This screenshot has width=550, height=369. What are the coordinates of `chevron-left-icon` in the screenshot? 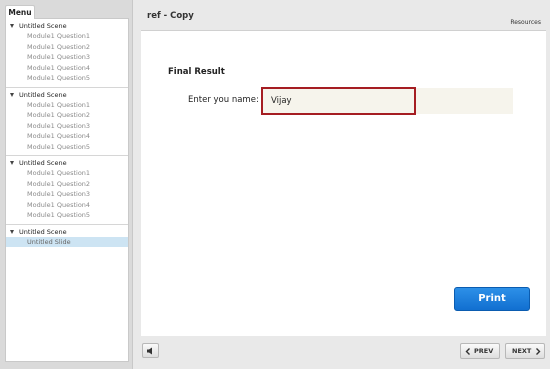 It's located at (467, 351).